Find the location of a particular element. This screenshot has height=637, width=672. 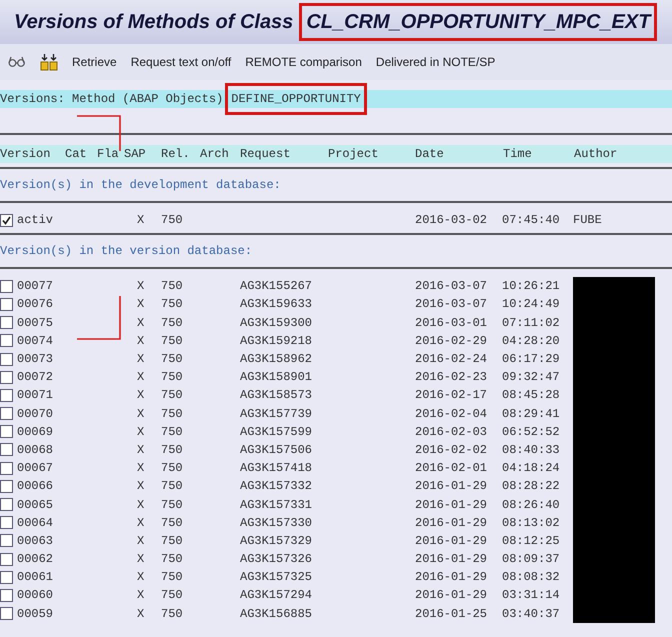

version-cell-text: 00059 is located at coordinates (35, 614).